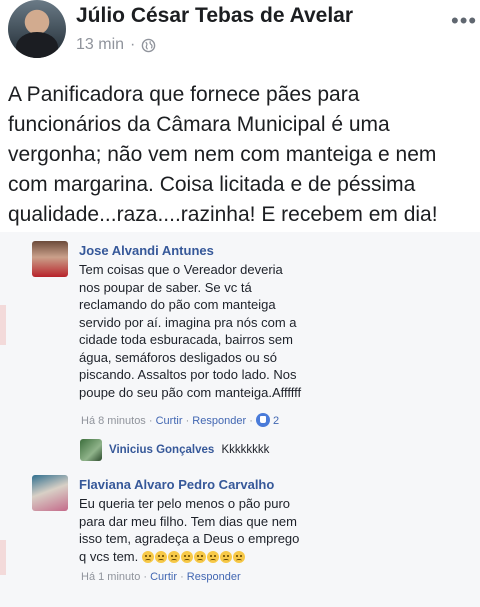  Describe the element at coordinates (214, 16) in the screenshot. I see `post-author-name: Júlio César Tebas de Avelar` at that location.